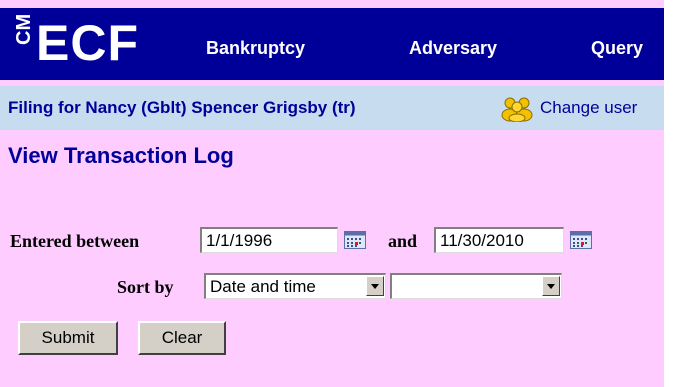 The image size is (675, 387). Describe the element at coordinates (476, 286) in the screenshot. I see `sort-secondary-select` at that location.